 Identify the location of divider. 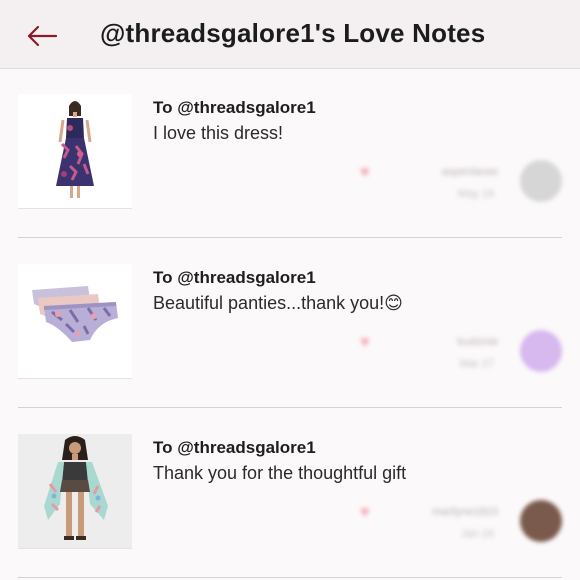
(290, 577).